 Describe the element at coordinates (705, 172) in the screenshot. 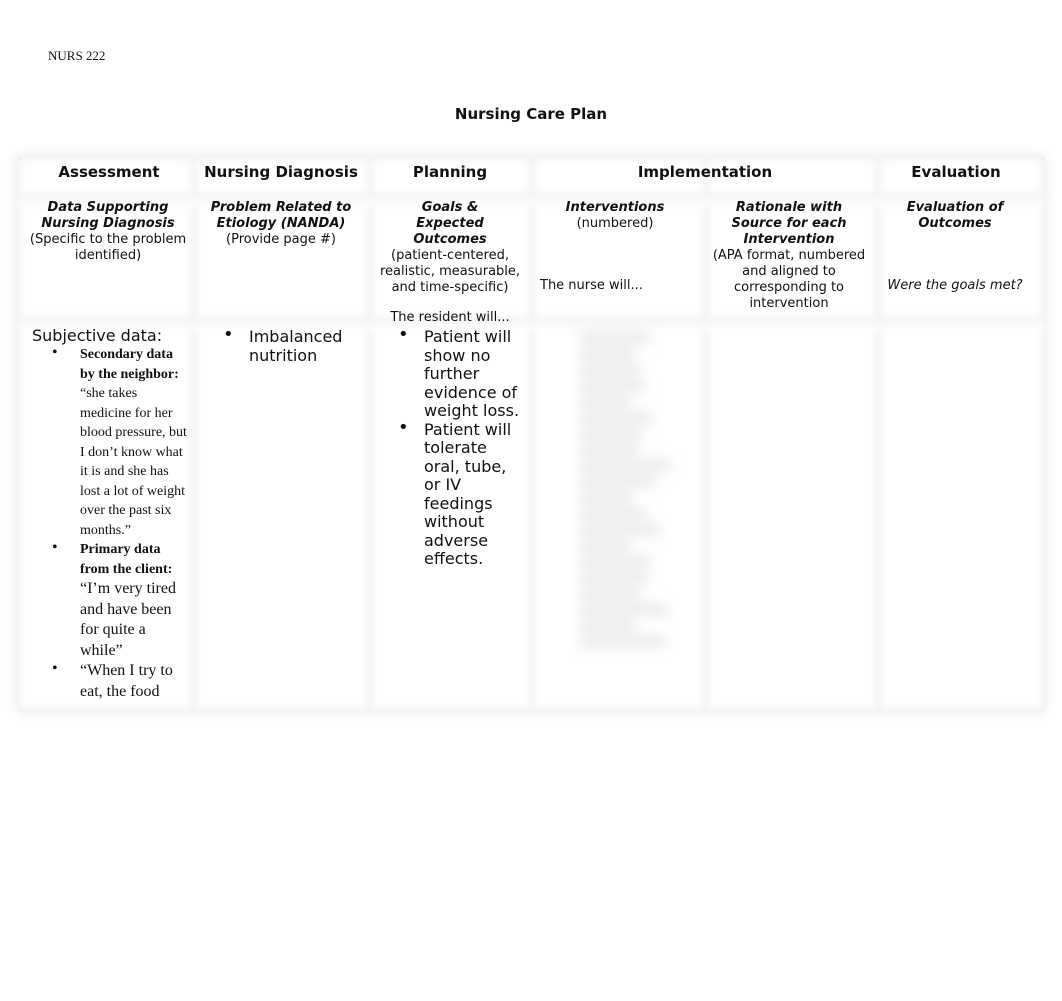

I see `implementation-header: Implementation` at that location.